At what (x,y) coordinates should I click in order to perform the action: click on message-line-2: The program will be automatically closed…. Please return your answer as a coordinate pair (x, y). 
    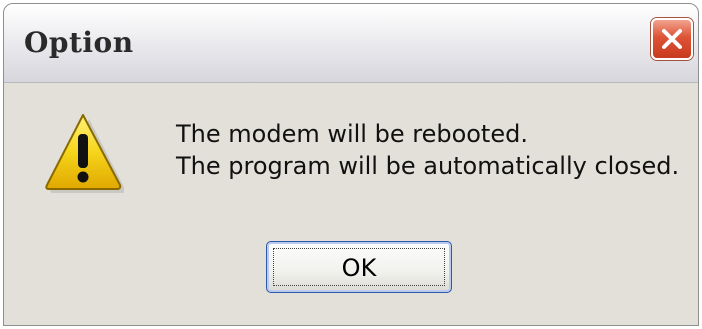
    Looking at the image, I should click on (428, 166).